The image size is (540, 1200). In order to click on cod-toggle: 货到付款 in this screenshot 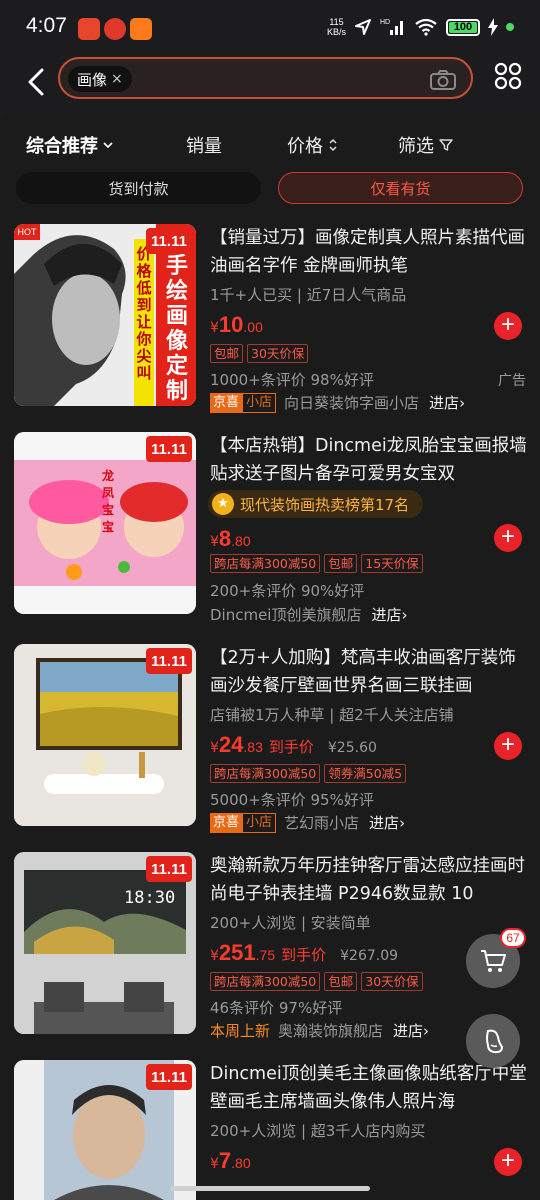, I will do `click(138, 188)`.